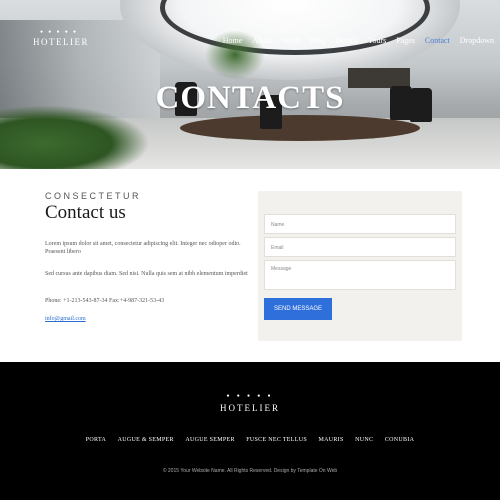 This screenshot has height=500, width=500. What do you see at coordinates (360, 224) in the screenshot?
I see `name-field: Name` at bounding box center [360, 224].